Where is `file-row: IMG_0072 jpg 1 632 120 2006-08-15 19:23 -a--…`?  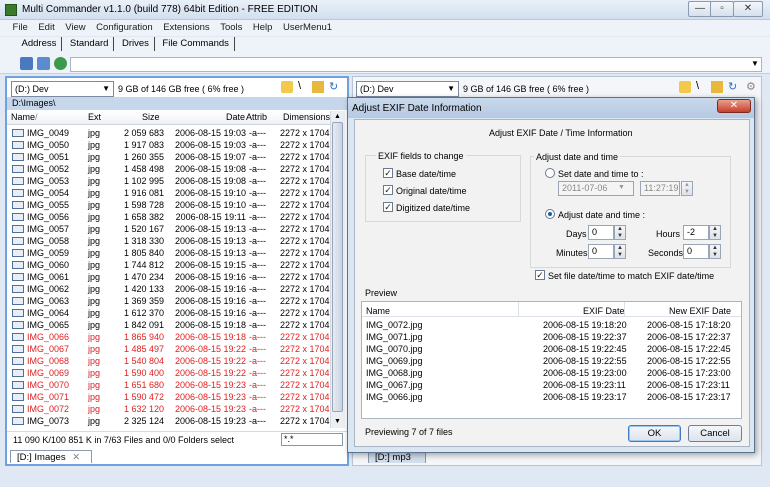
file-row: IMG_0072 jpg 1 632 120 2006-08-15 19:23 -a--… is located at coordinates (168, 409).